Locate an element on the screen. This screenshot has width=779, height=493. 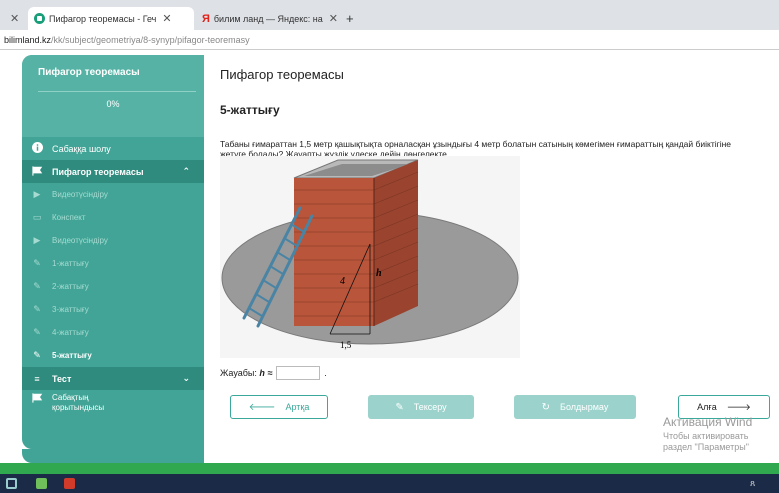
sidebar-item-exercise-4: ✎ 4-жаттығу is located at coordinates (113, 332).